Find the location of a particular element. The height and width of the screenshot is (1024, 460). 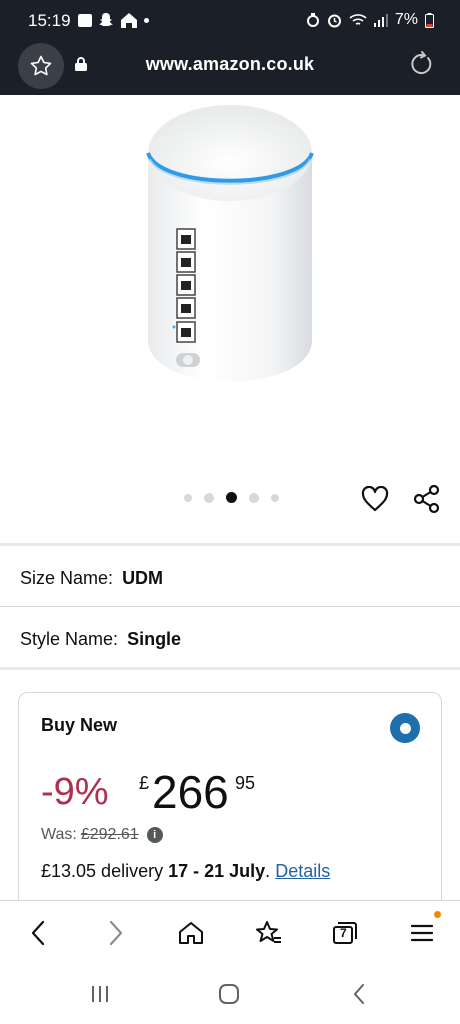

delivery-cost: £13.05 delivery is located at coordinates (102, 871).